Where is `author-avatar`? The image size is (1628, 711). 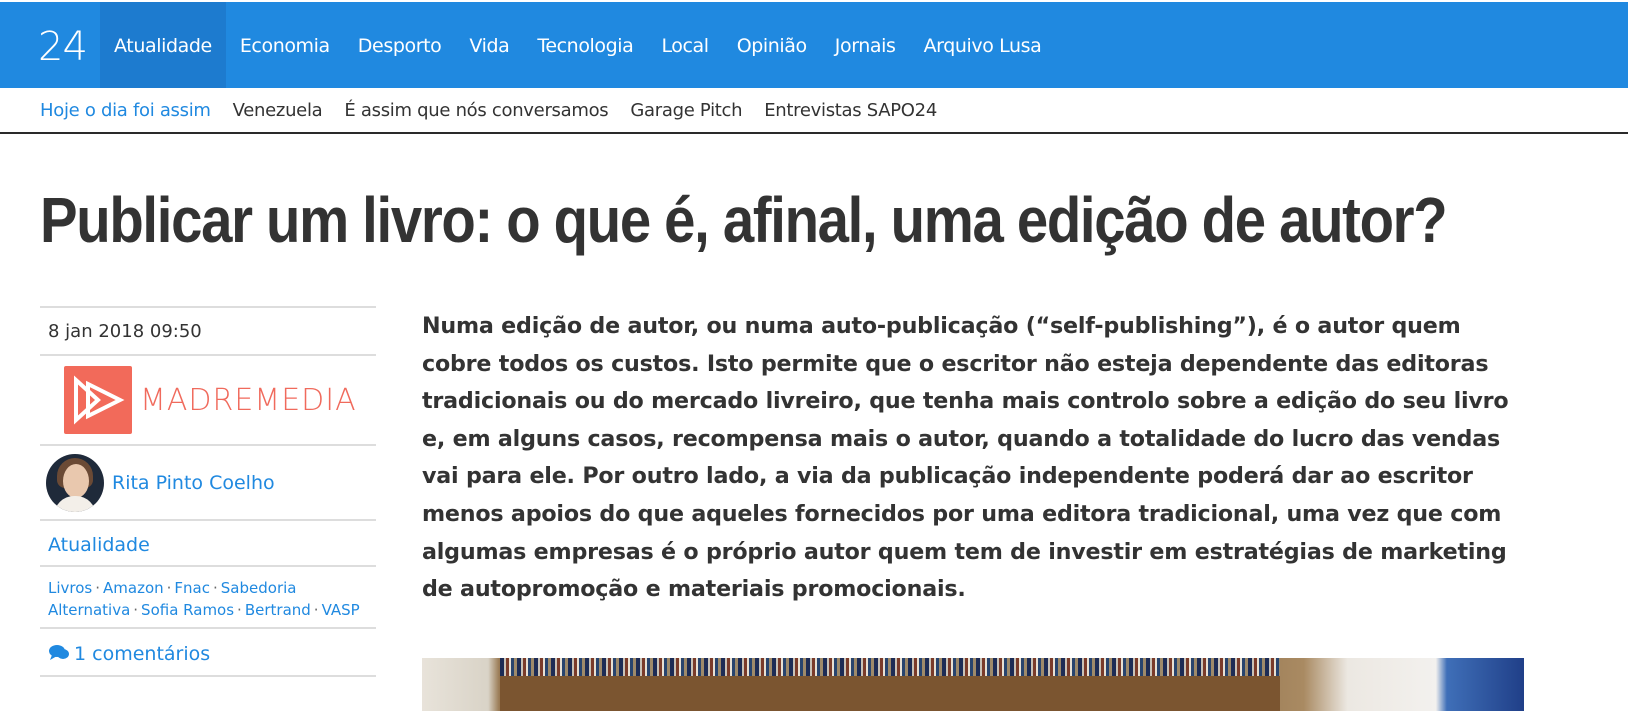 author-avatar is located at coordinates (75, 482).